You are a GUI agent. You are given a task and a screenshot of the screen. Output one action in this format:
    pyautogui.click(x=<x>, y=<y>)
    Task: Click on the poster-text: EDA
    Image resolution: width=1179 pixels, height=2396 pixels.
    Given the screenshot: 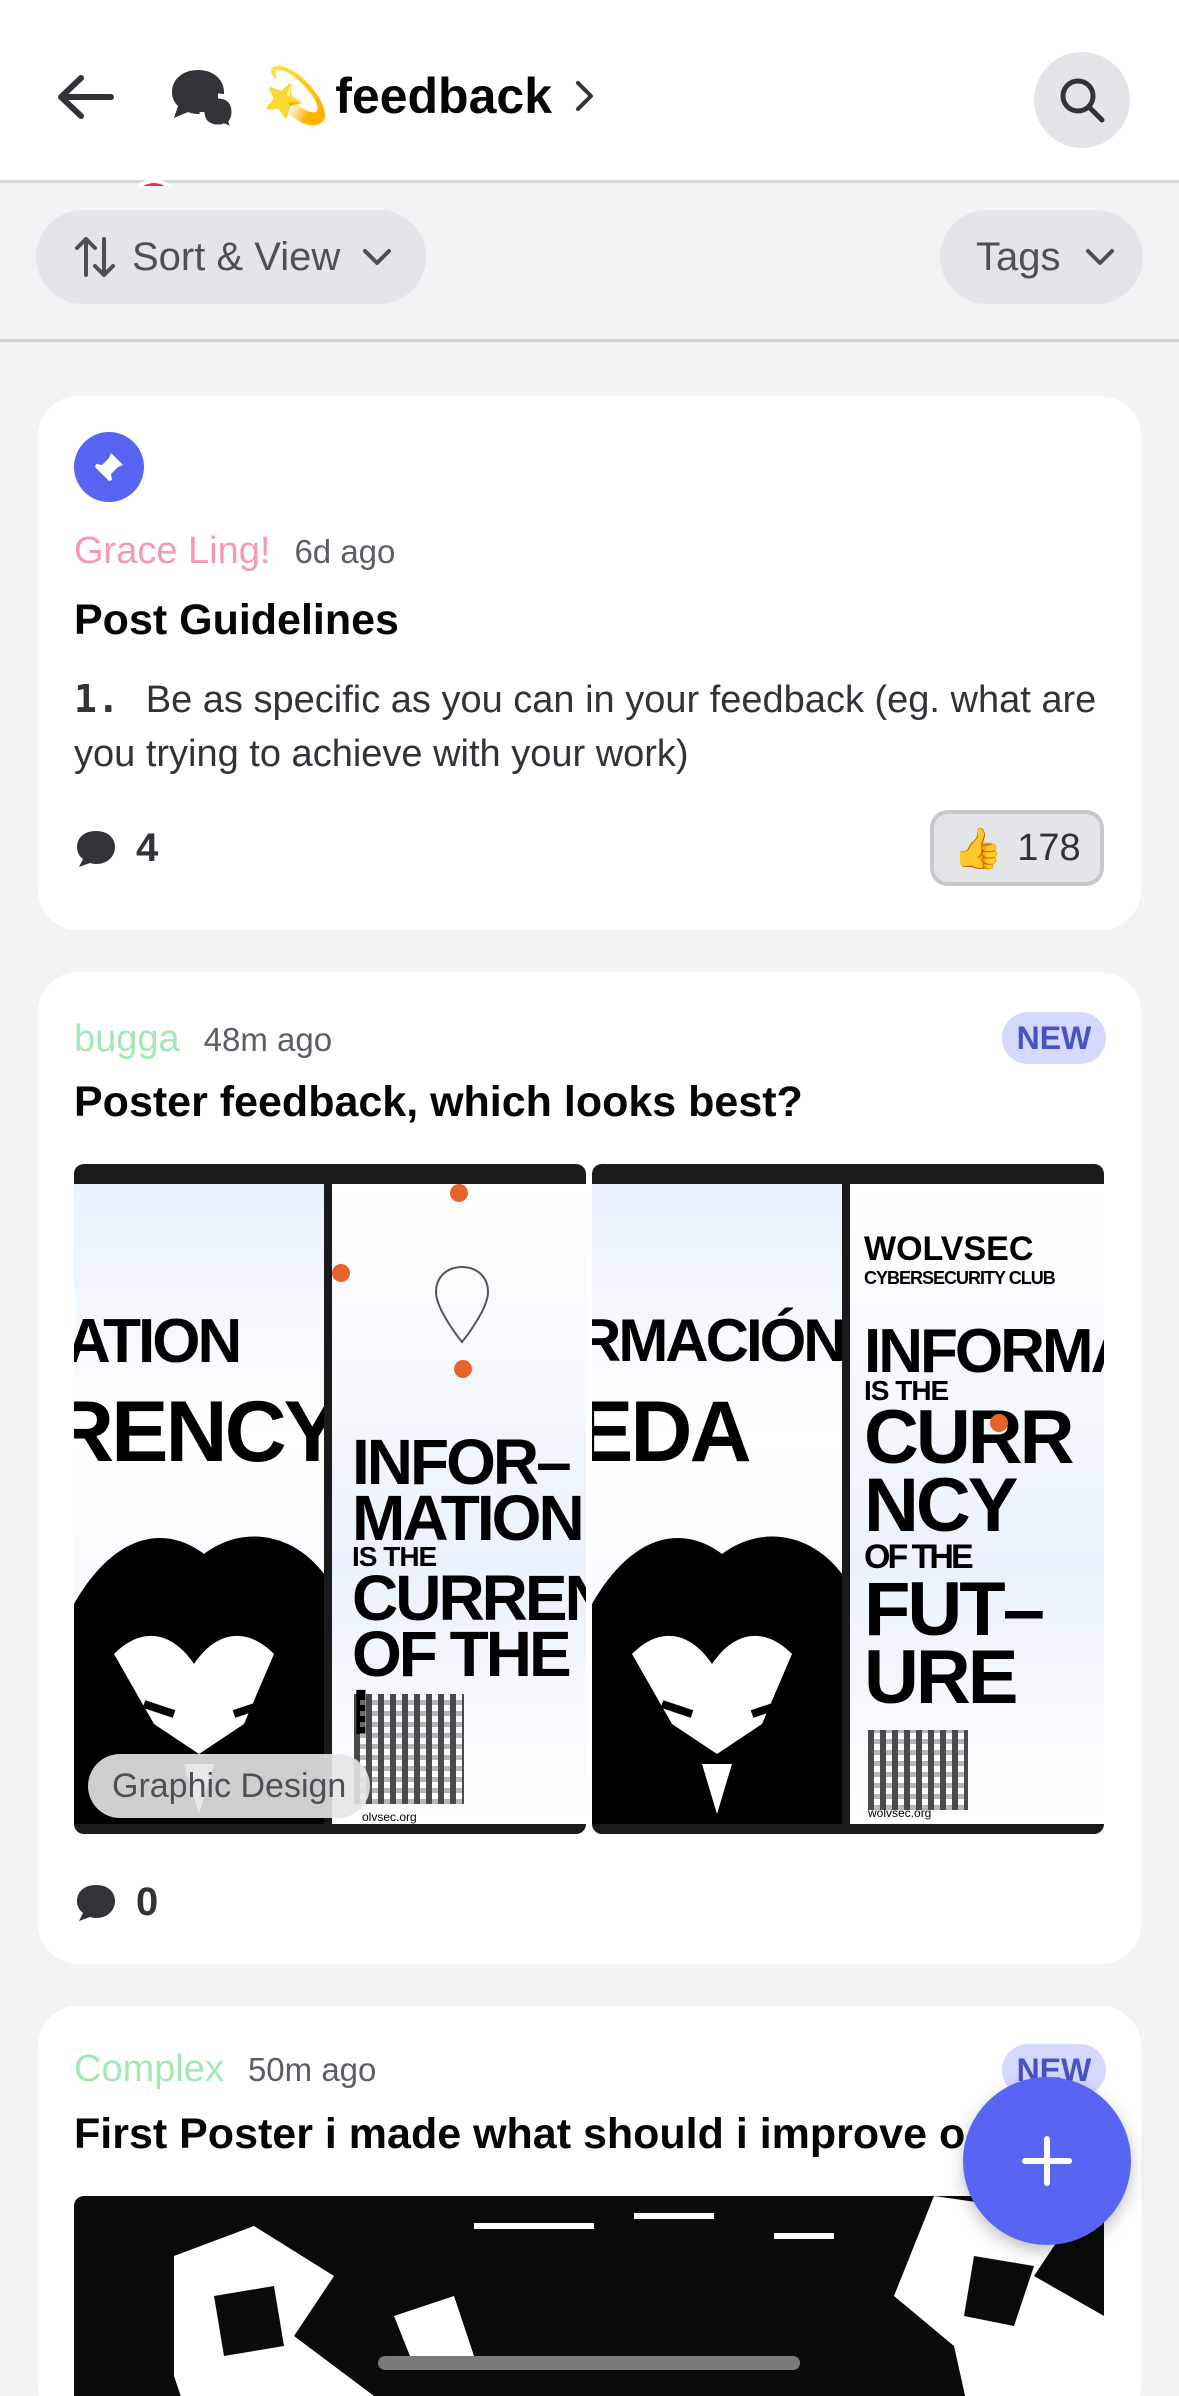 What is the action you would take?
    pyautogui.click(x=672, y=1432)
    